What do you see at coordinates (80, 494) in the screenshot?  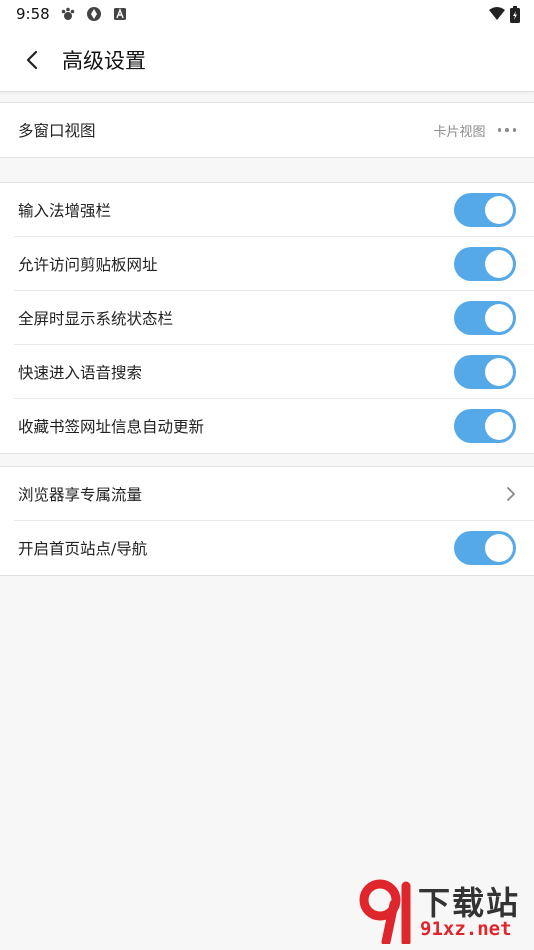 I see `list-item-label: 浏览器享专属流量` at bounding box center [80, 494].